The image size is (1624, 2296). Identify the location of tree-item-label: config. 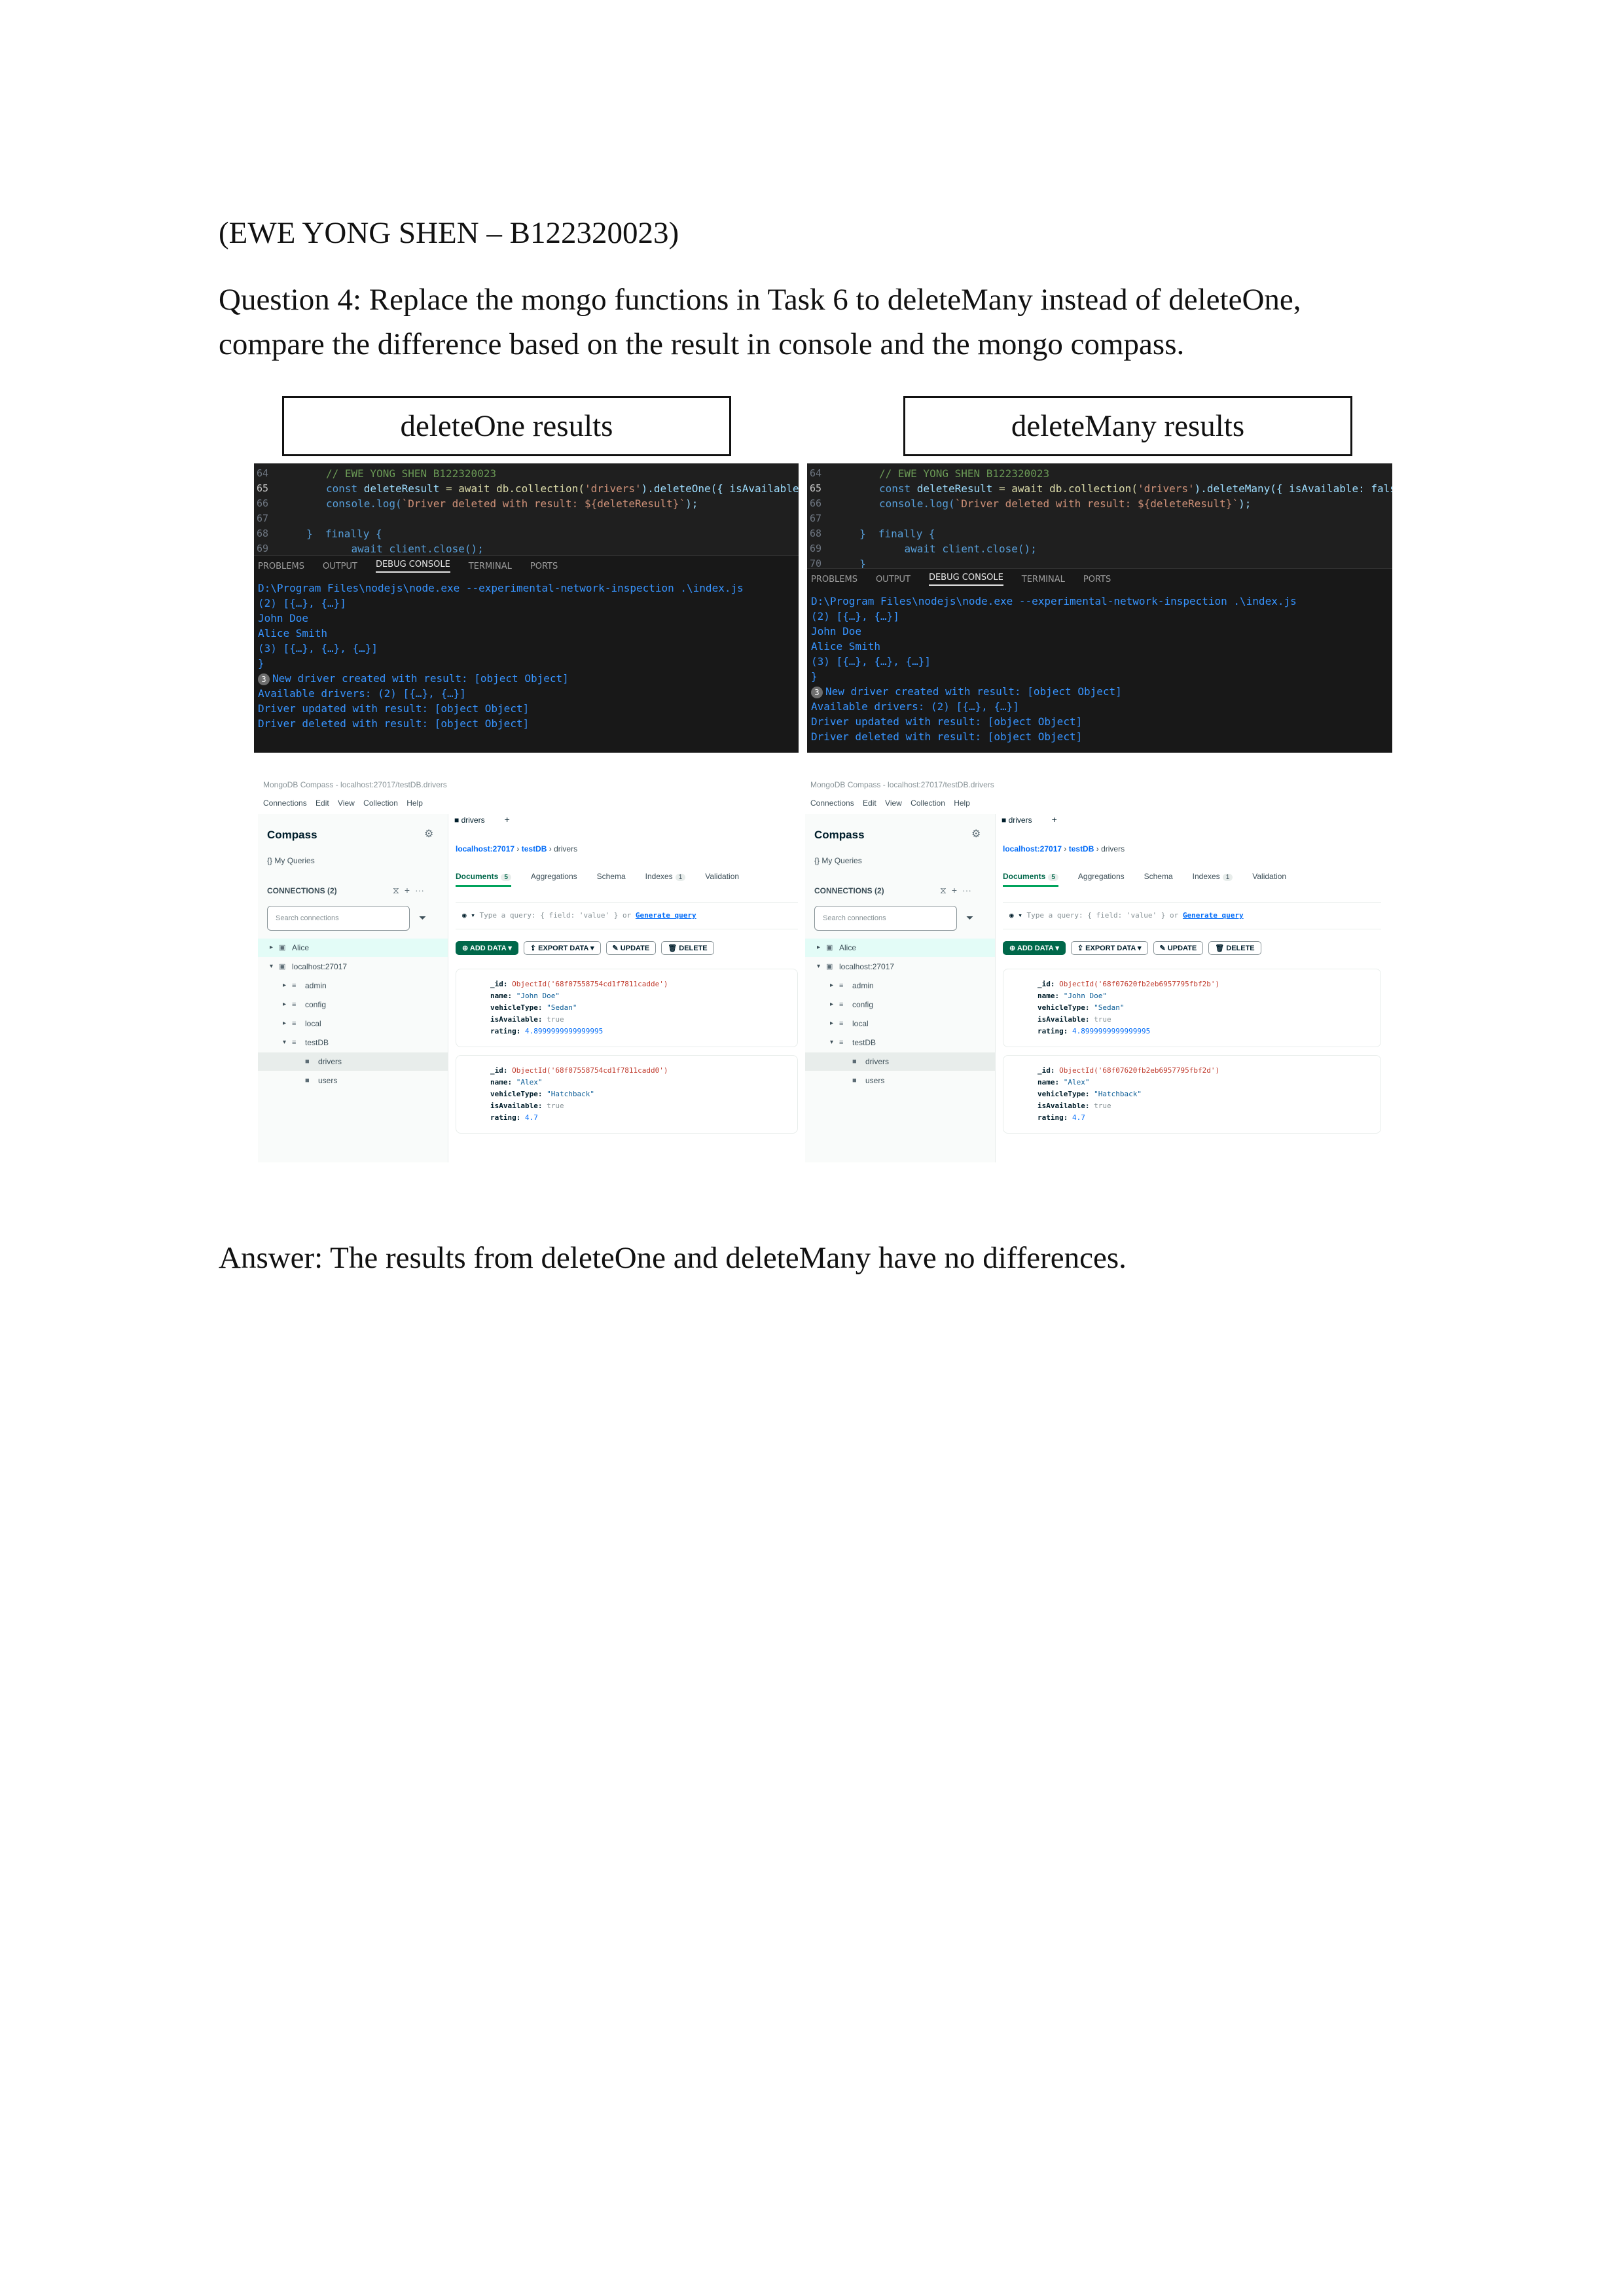
(316, 1004).